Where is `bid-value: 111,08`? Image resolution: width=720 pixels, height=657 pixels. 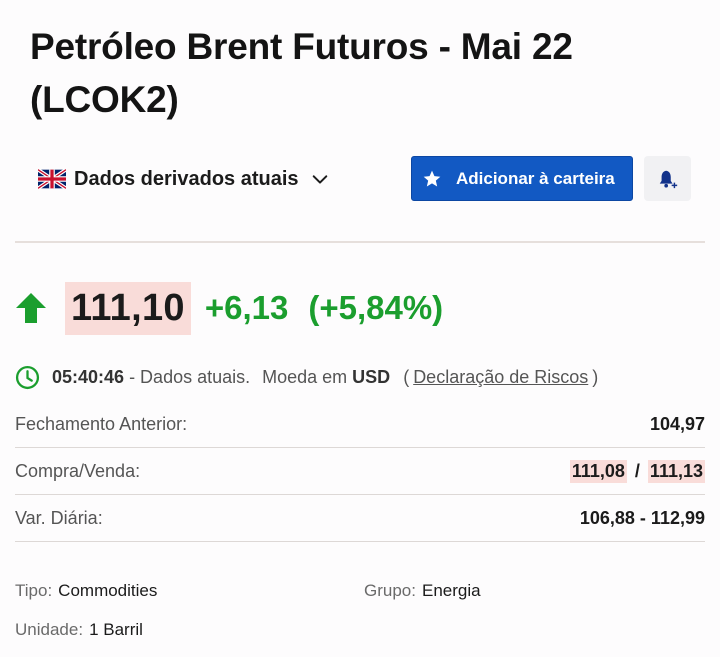
bid-value: 111,08 is located at coordinates (598, 471).